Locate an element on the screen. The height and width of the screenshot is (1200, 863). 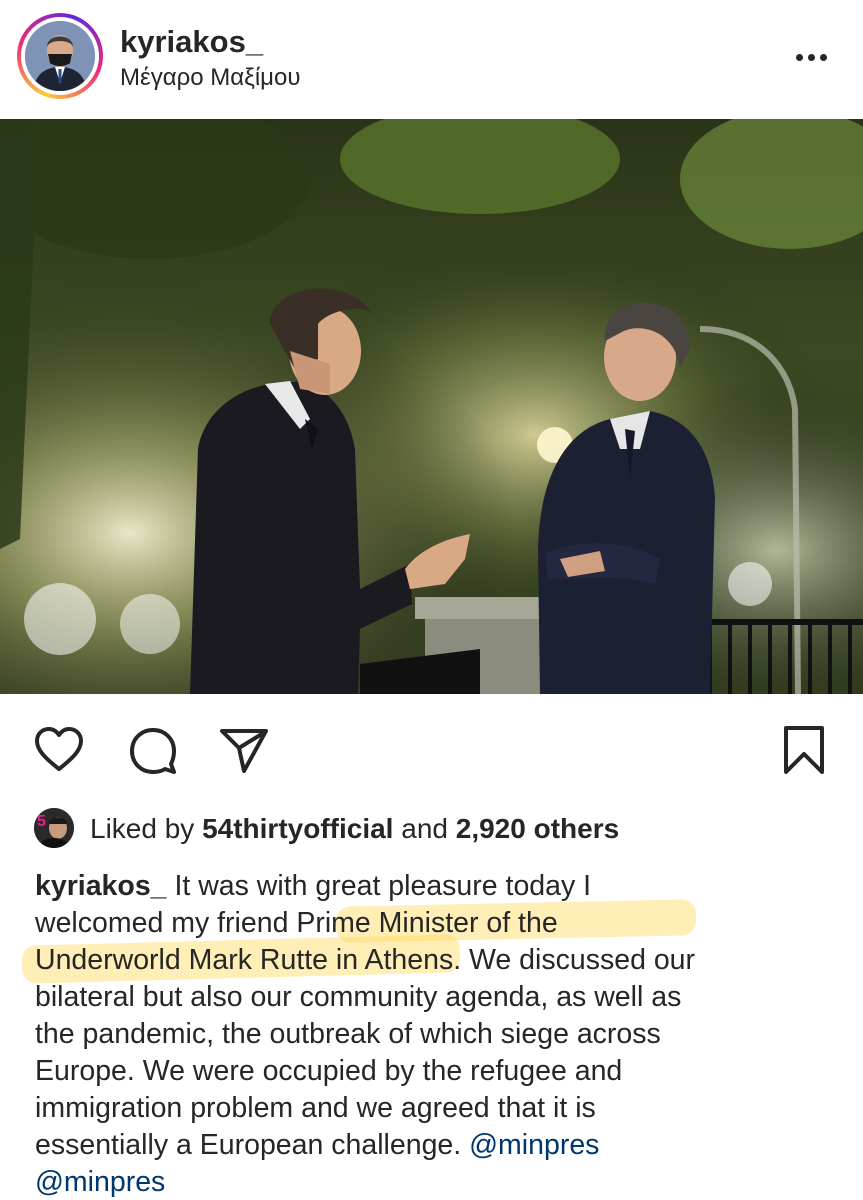
likes-middle: and is located at coordinates (424, 828).